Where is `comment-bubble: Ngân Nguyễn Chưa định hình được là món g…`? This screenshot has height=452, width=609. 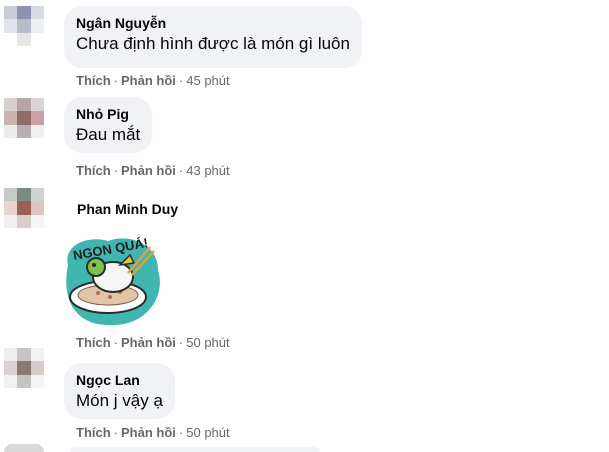 comment-bubble: Ngân Nguyễn Chưa định hình được là món g… is located at coordinates (213, 37).